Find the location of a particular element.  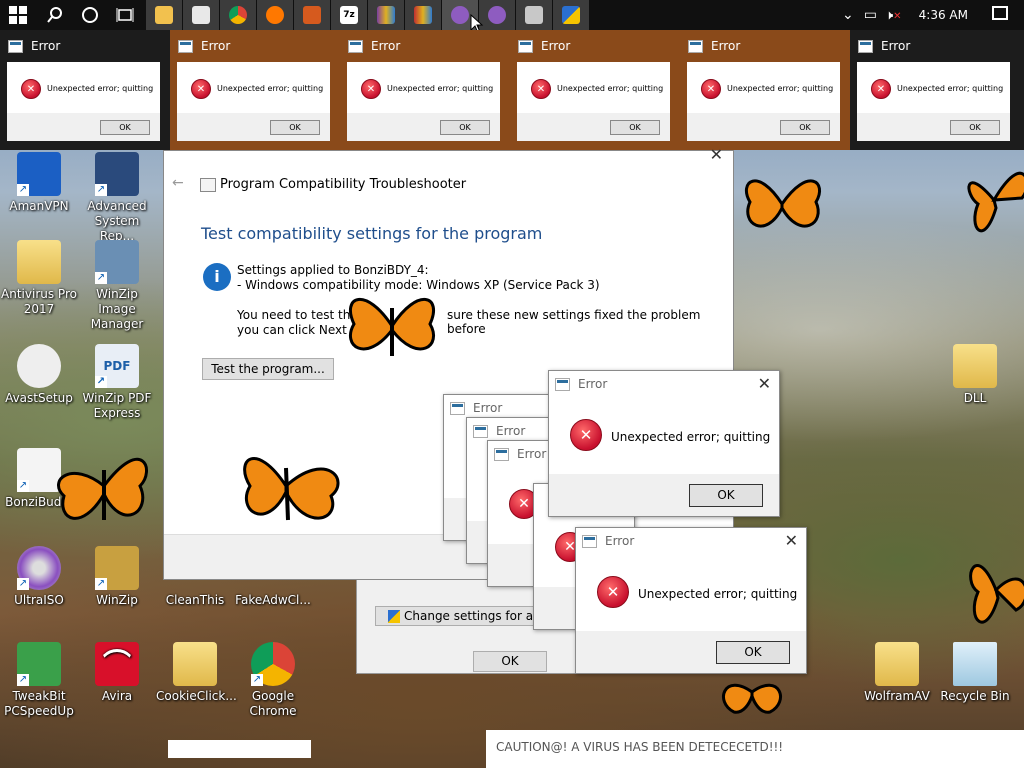

network-icon: ▭ is located at coordinates (870, 15).